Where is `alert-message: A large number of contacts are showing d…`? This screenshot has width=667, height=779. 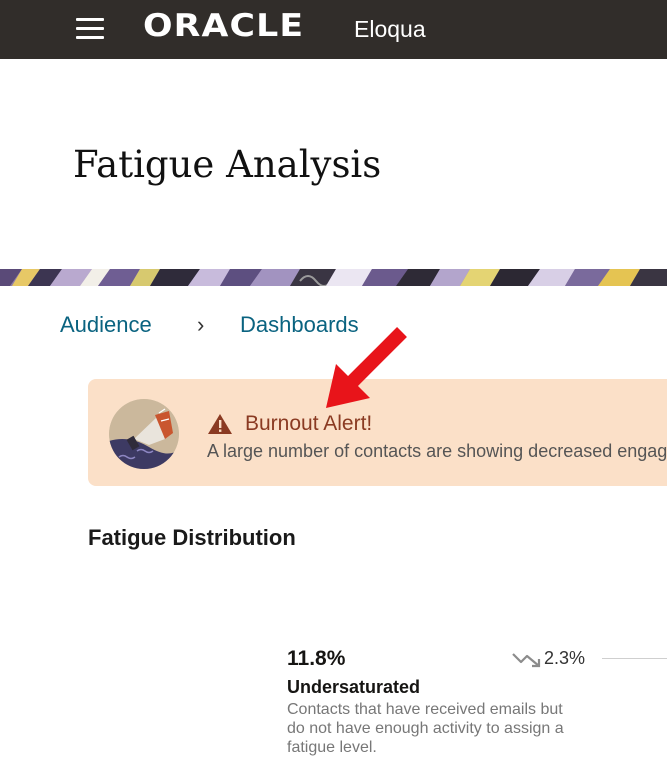 alert-message: A large number of contacts are showing d… is located at coordinates (437, 451).